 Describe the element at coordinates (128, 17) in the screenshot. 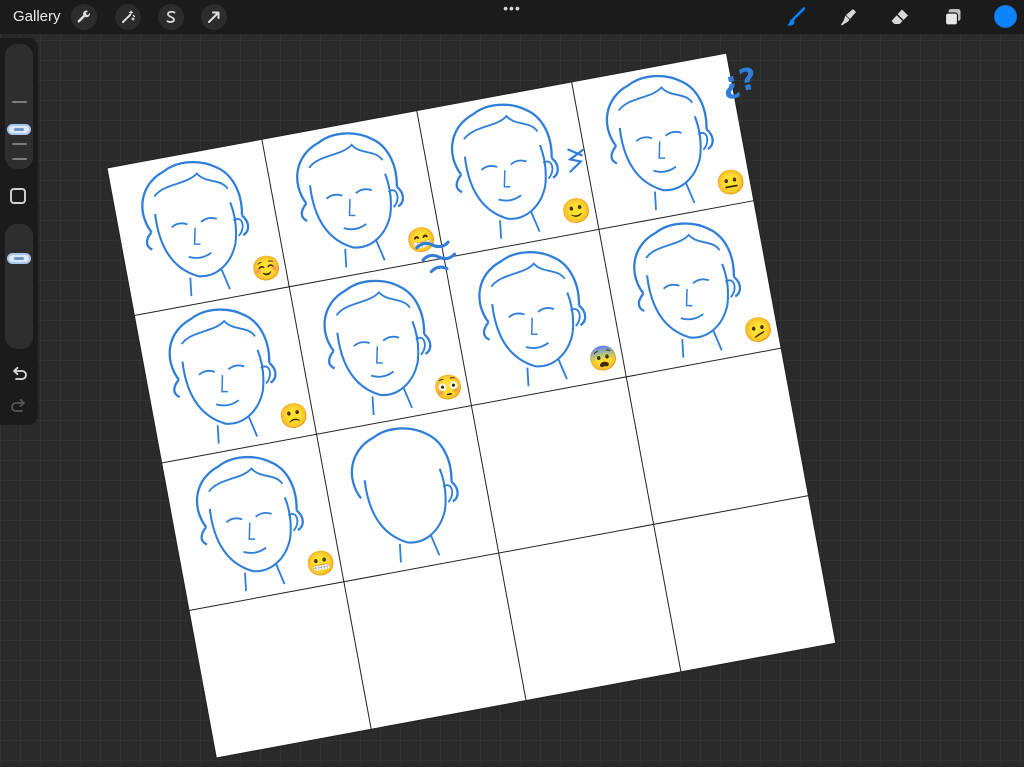

I see `magic-wand-icon` at that location.